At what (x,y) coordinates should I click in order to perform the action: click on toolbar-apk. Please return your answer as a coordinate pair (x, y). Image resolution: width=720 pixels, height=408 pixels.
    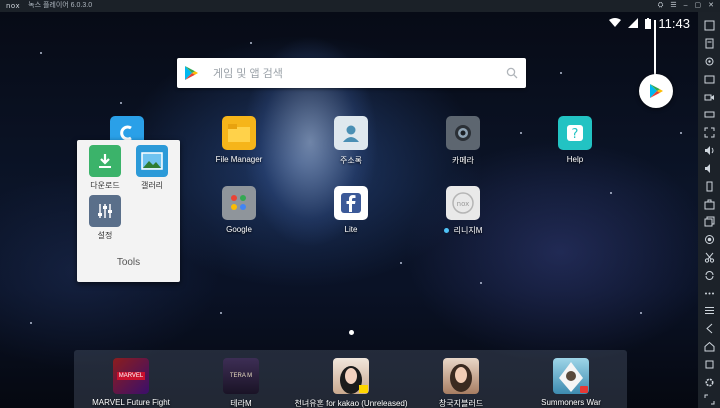
    Looking at the image, I should click on (709, 44).